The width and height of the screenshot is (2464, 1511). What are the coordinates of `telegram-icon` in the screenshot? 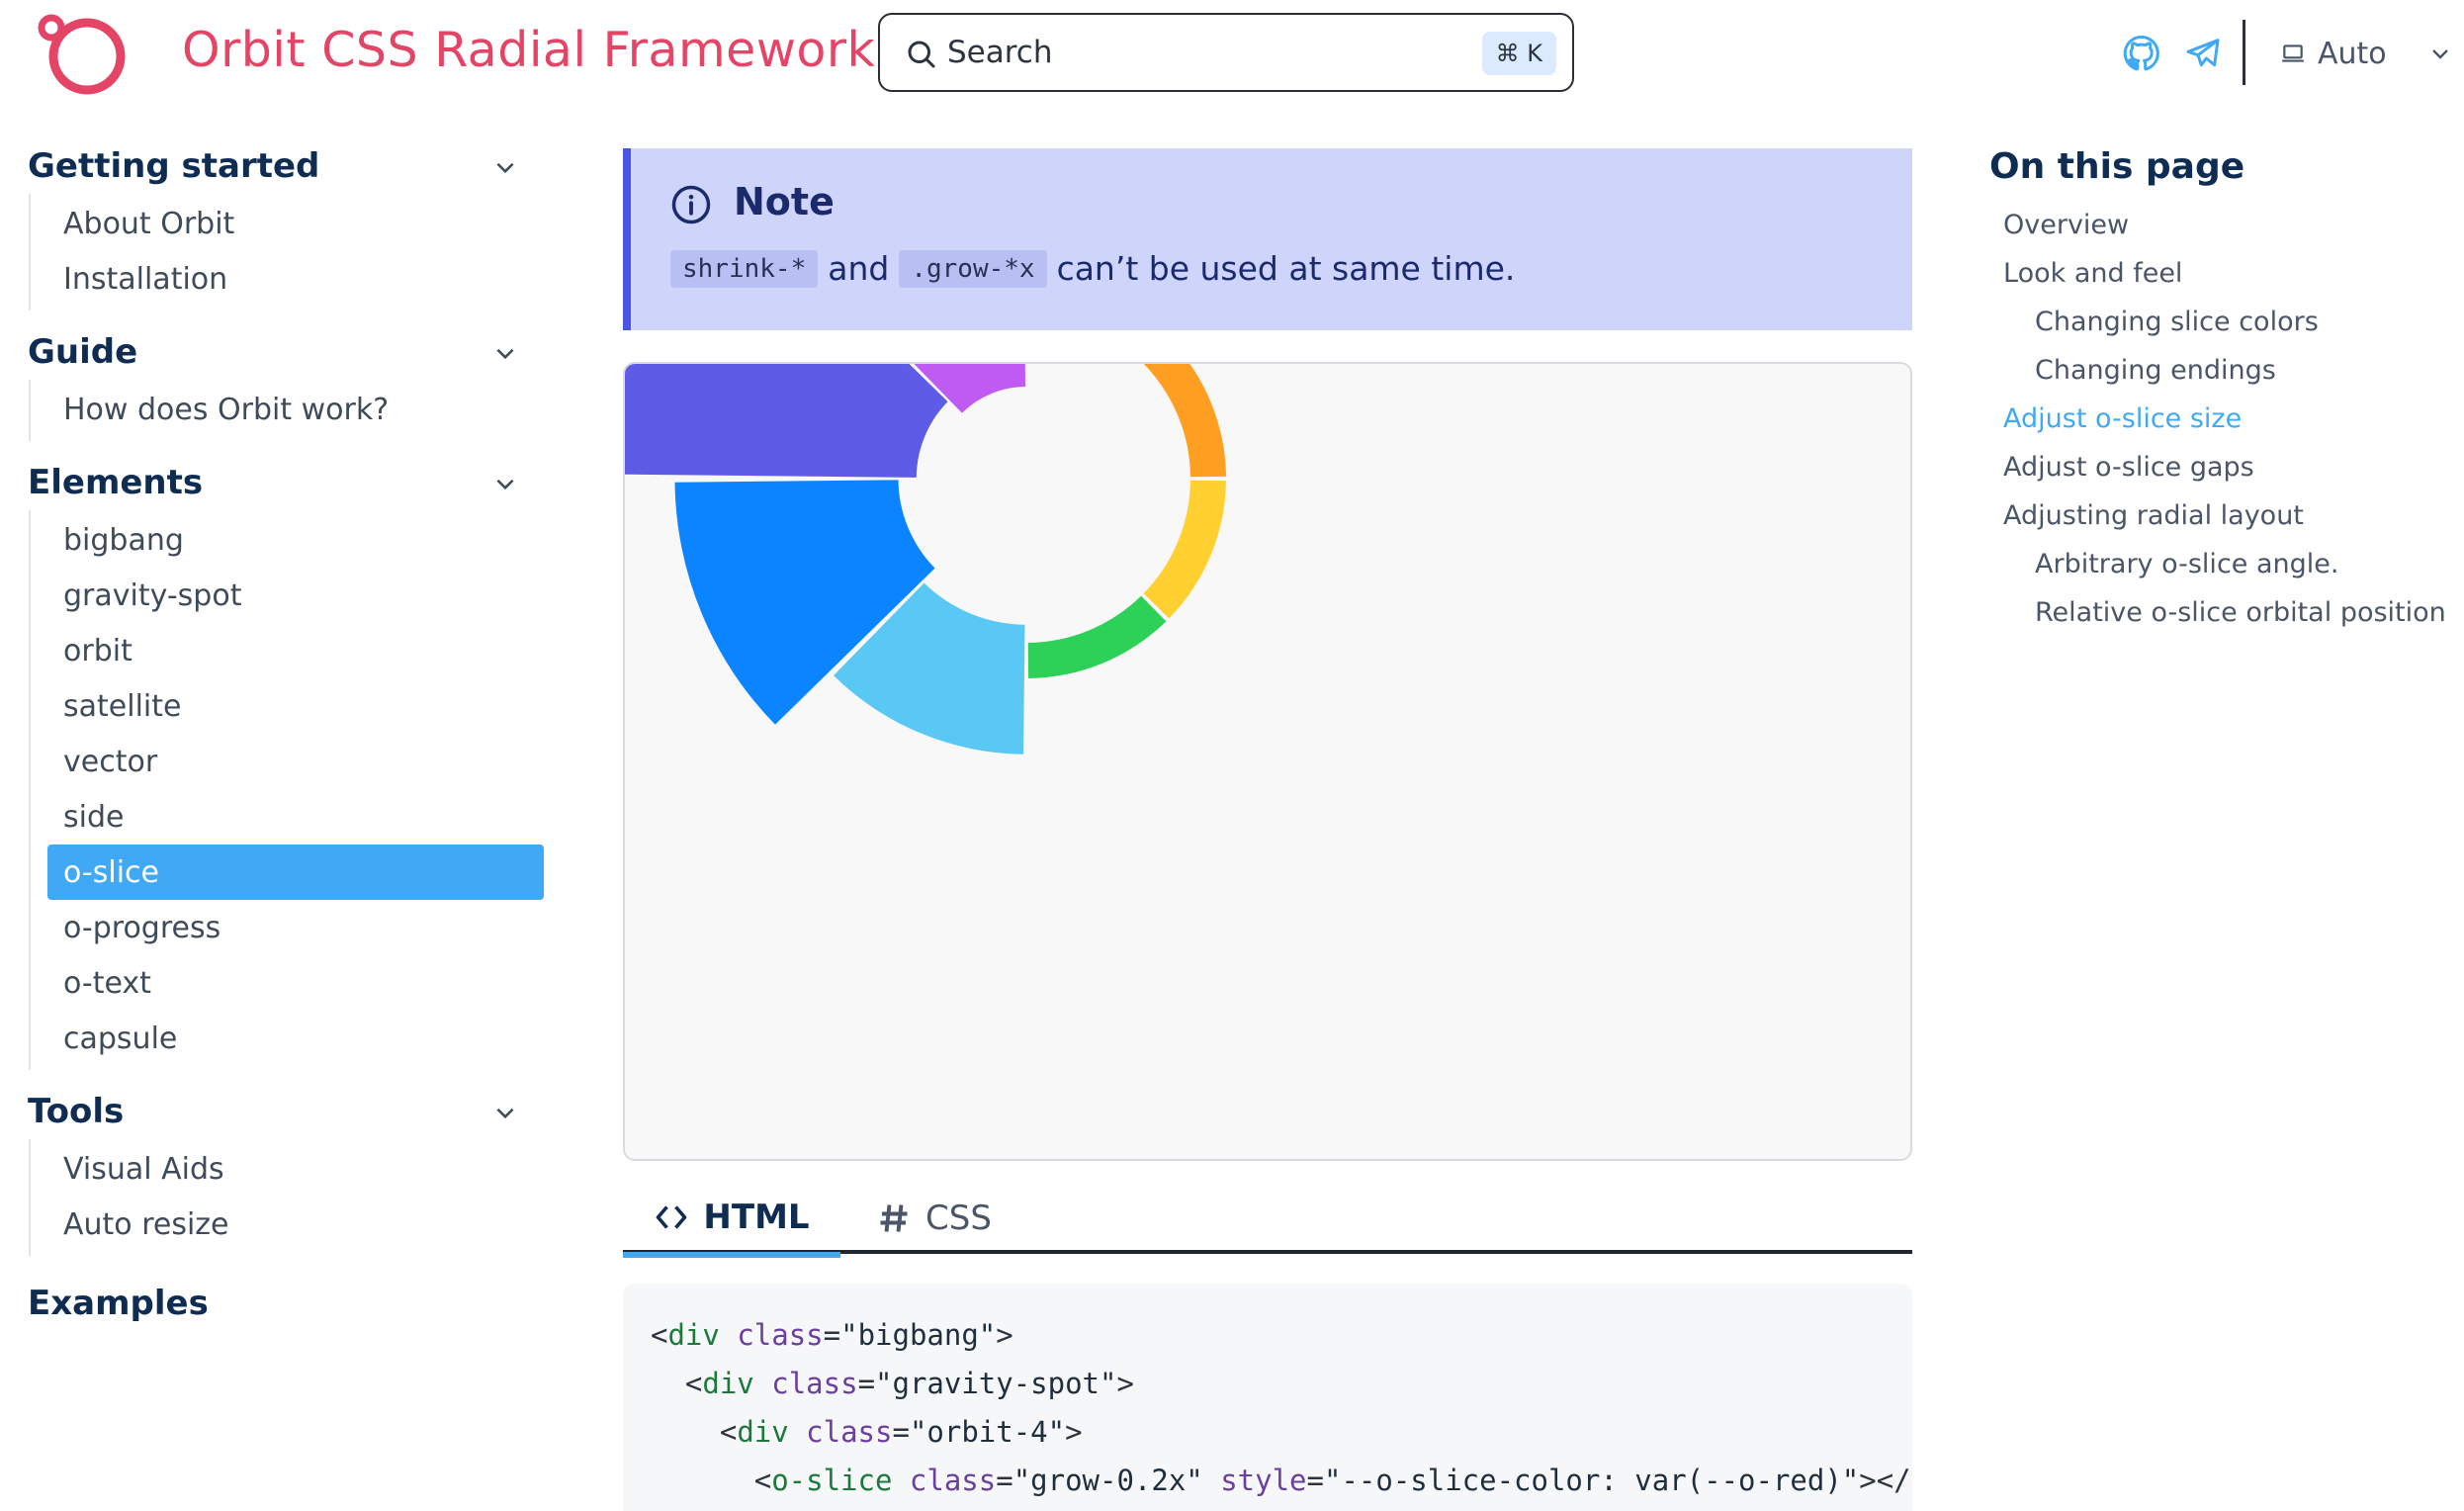 It's located at (2203, 53).